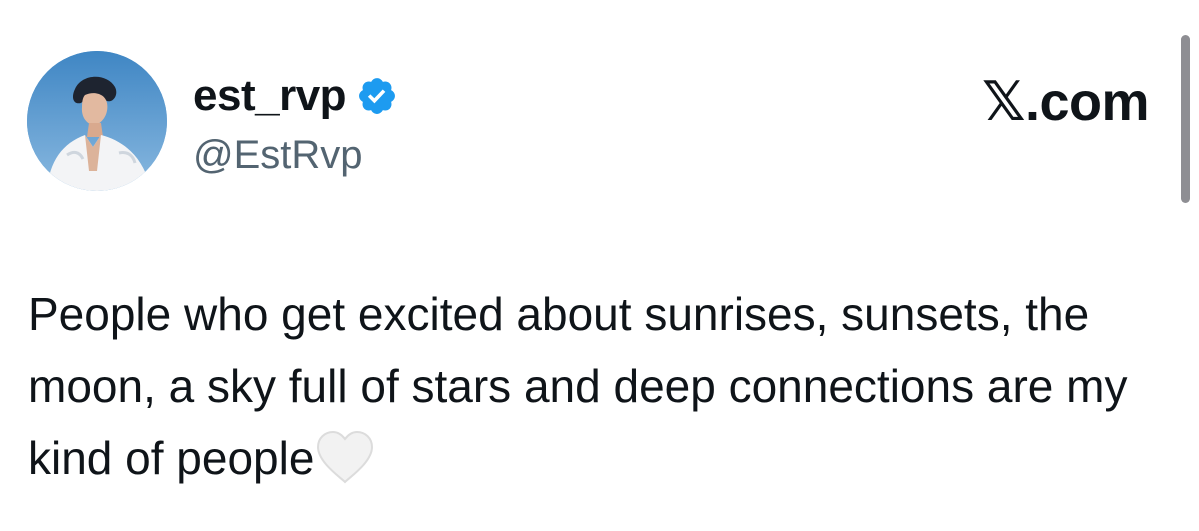 This screenshot has width=1199, height=531. I want to click on author-block: est_rvp @EstRvp, so click(295, 124).